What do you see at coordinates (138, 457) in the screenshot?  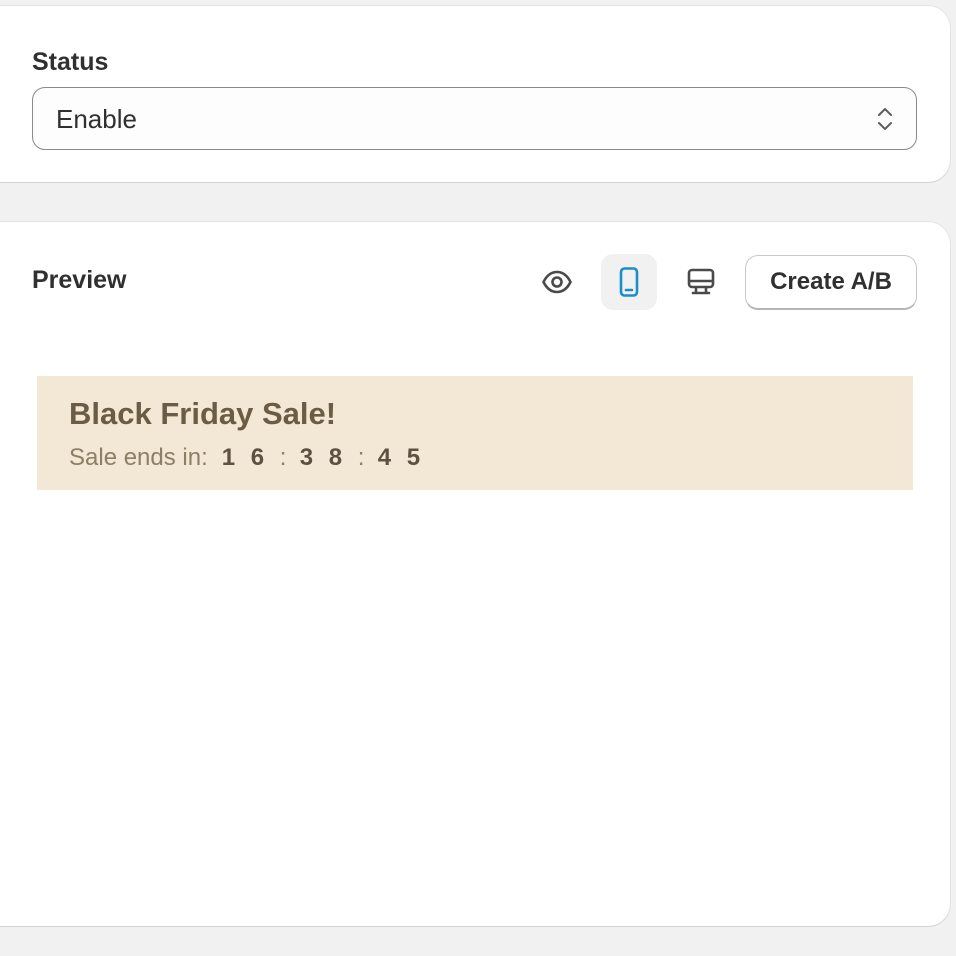 I see `sale-ends-label: Sale ends in:` at bounding box center [138, 457].